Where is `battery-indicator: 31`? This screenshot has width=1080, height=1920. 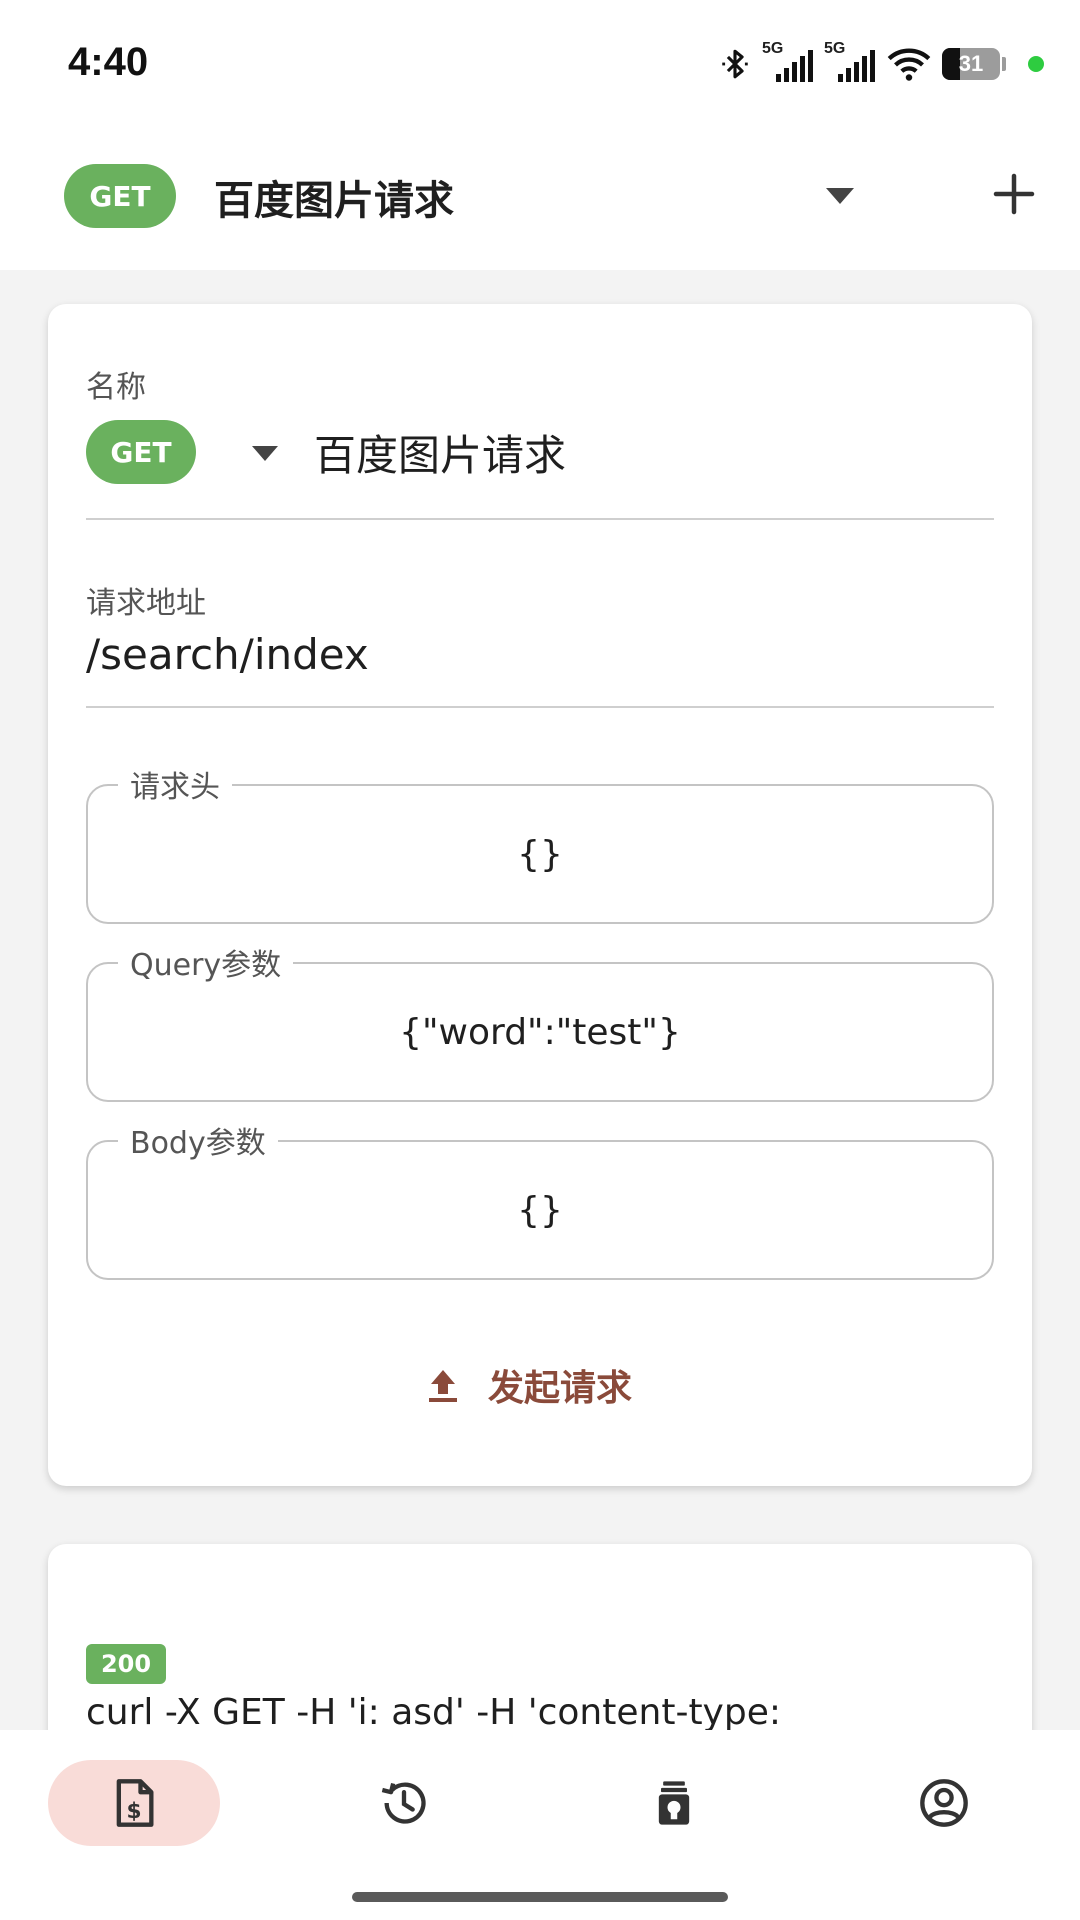
battery-indicator: 31 is located at coordinates (974, 64).